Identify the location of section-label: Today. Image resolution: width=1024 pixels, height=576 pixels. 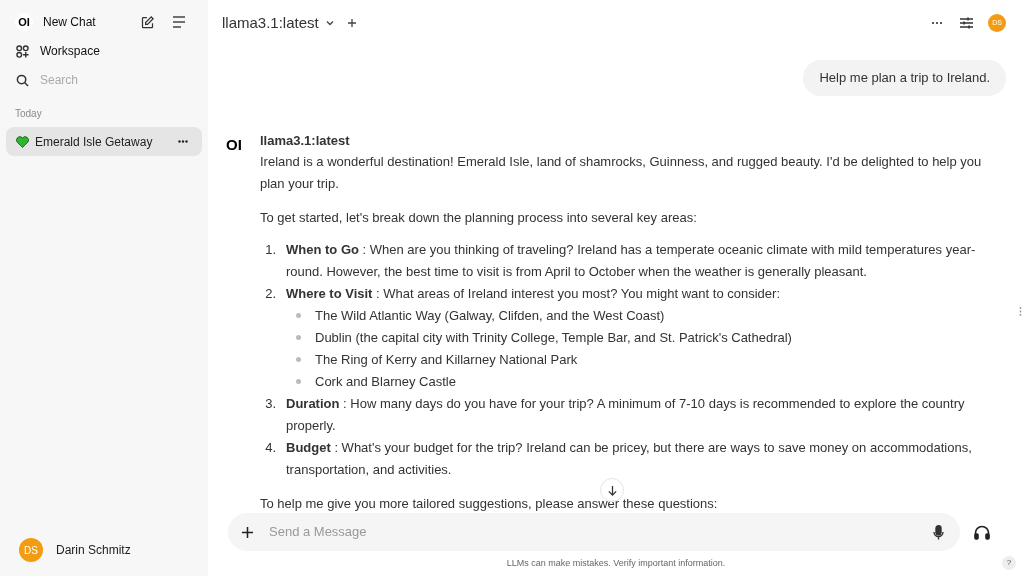
(28, 114).